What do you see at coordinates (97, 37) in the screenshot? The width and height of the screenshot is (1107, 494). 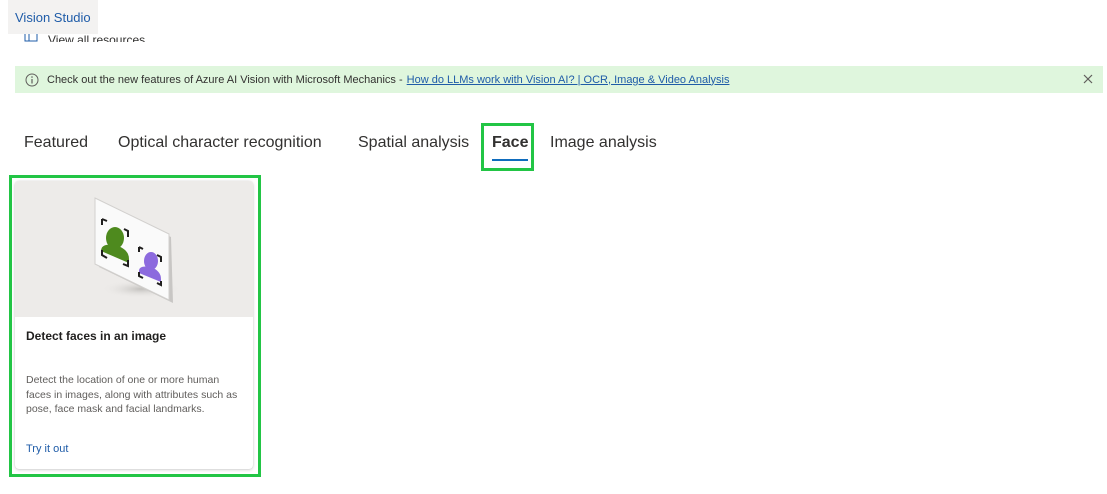 I see `view-all-resources-label: View all resources` at bounding box center [97, 37].